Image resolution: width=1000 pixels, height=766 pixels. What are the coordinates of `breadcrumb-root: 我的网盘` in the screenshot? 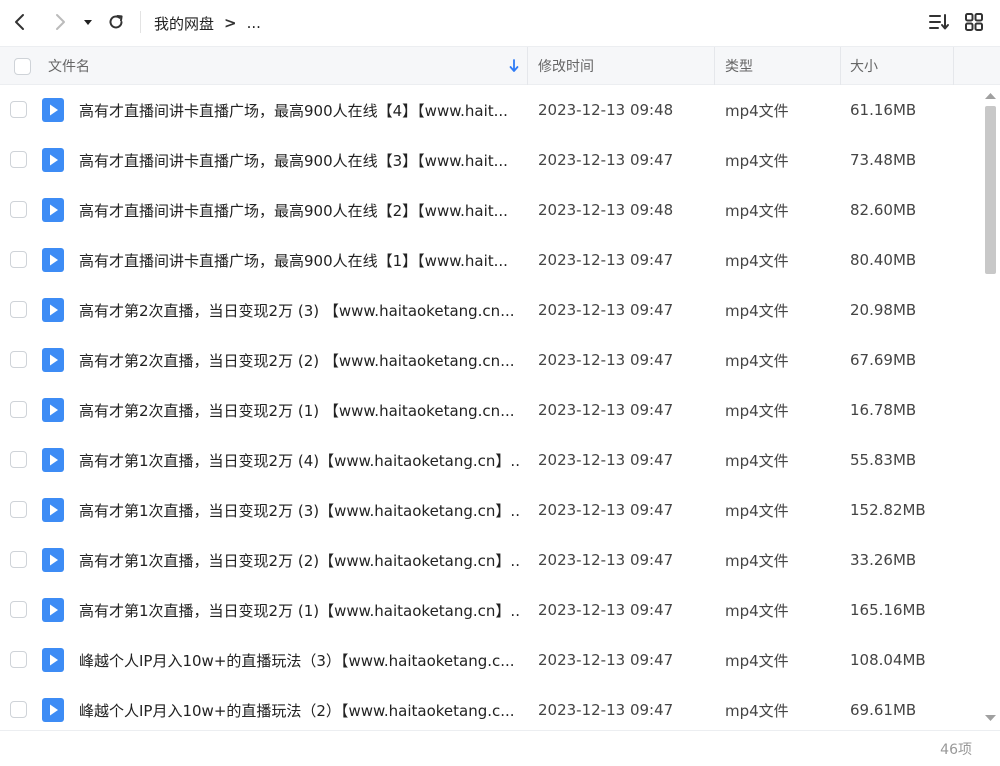 It's located at (184, 23).